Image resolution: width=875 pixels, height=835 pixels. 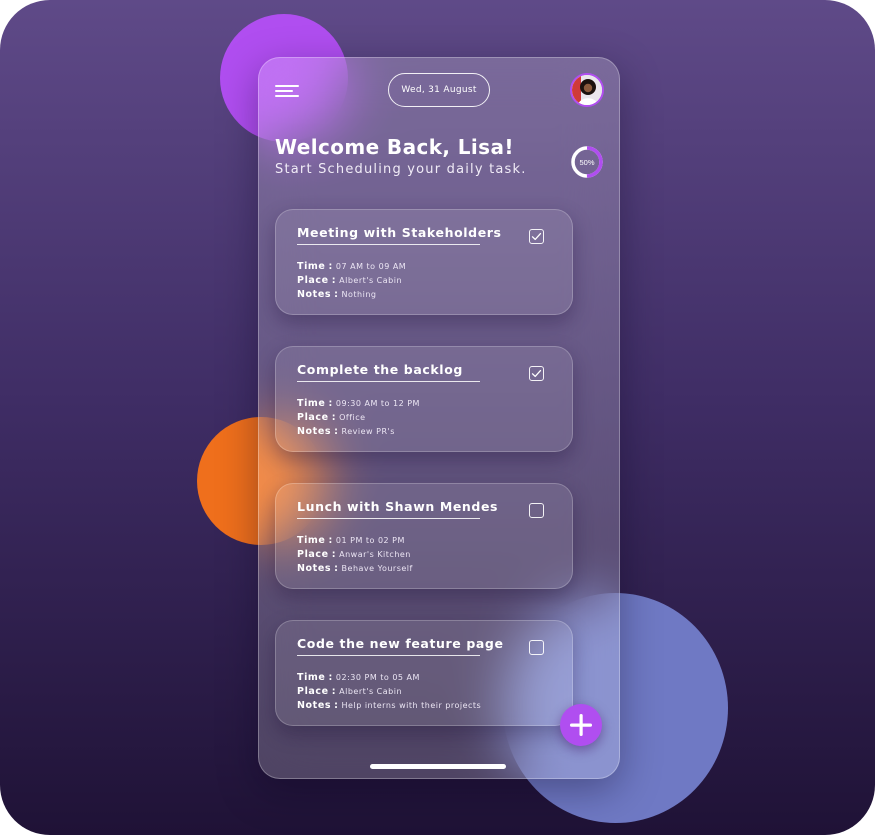 I want to click on hamburger-menu-icon, so click(x=288, y=93).